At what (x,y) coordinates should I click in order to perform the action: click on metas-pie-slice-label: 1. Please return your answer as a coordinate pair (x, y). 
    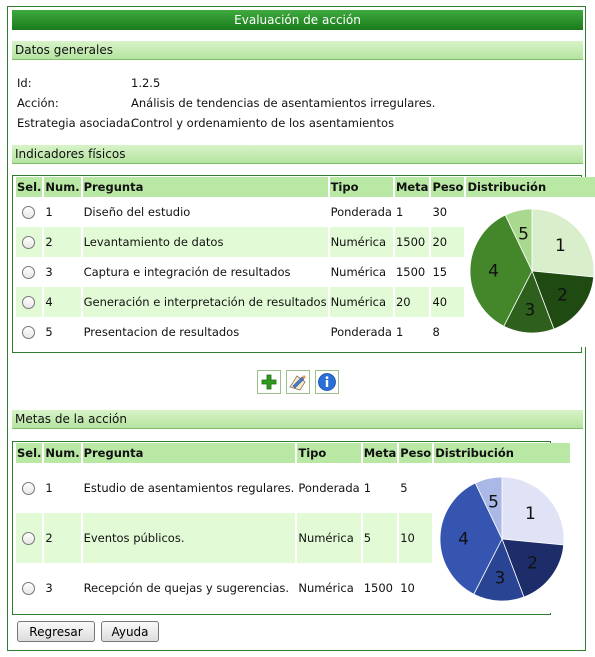
    Looking at the image, I should click on (530, 514).